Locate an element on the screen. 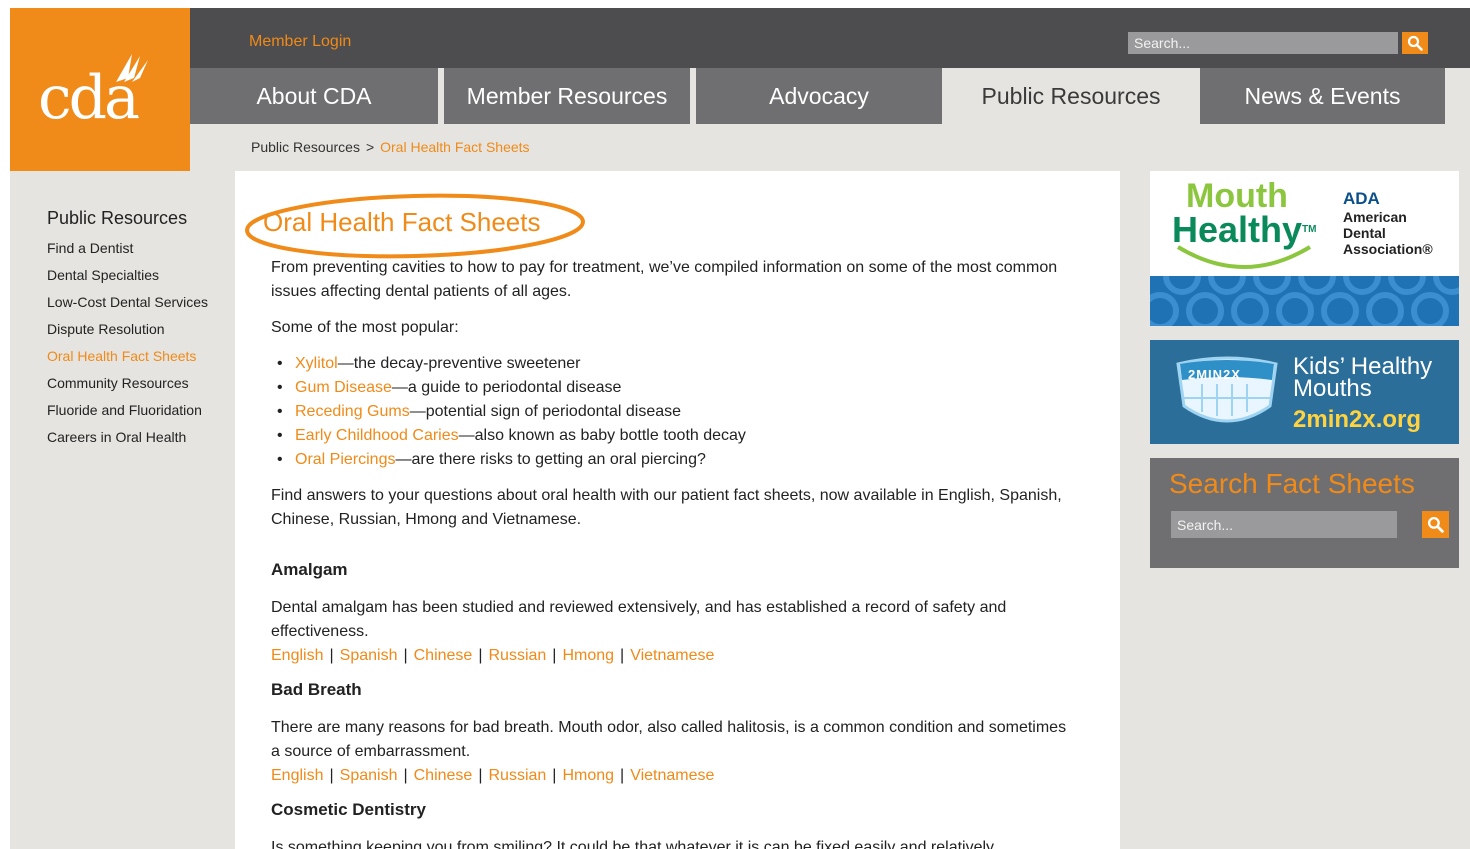 Image resolution: width=1470 pixels, height=849 pixels. search-fact-sheets-box: Search Fact Sheets is located at coordinates (1304, 513).